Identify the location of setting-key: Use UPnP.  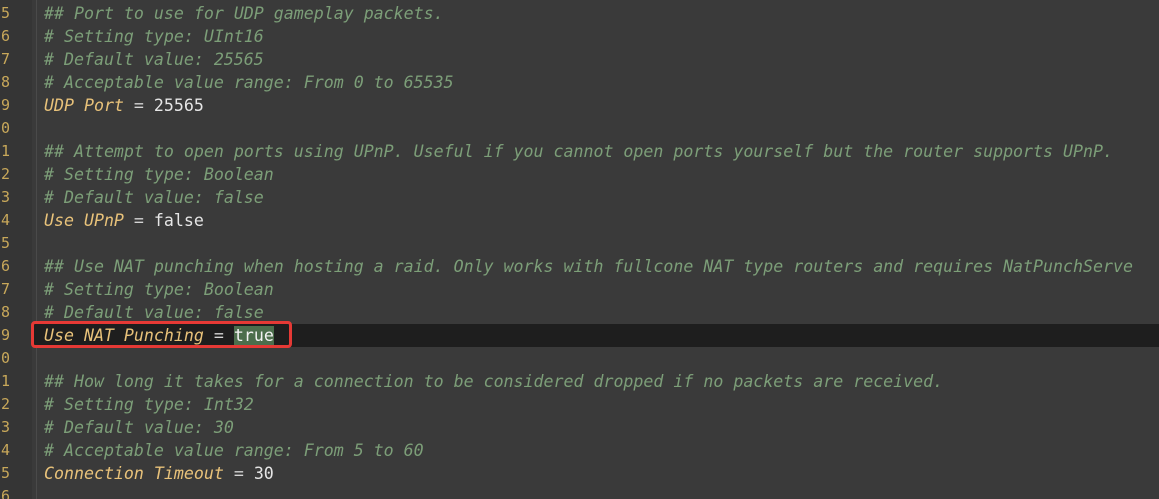
(84, 220).